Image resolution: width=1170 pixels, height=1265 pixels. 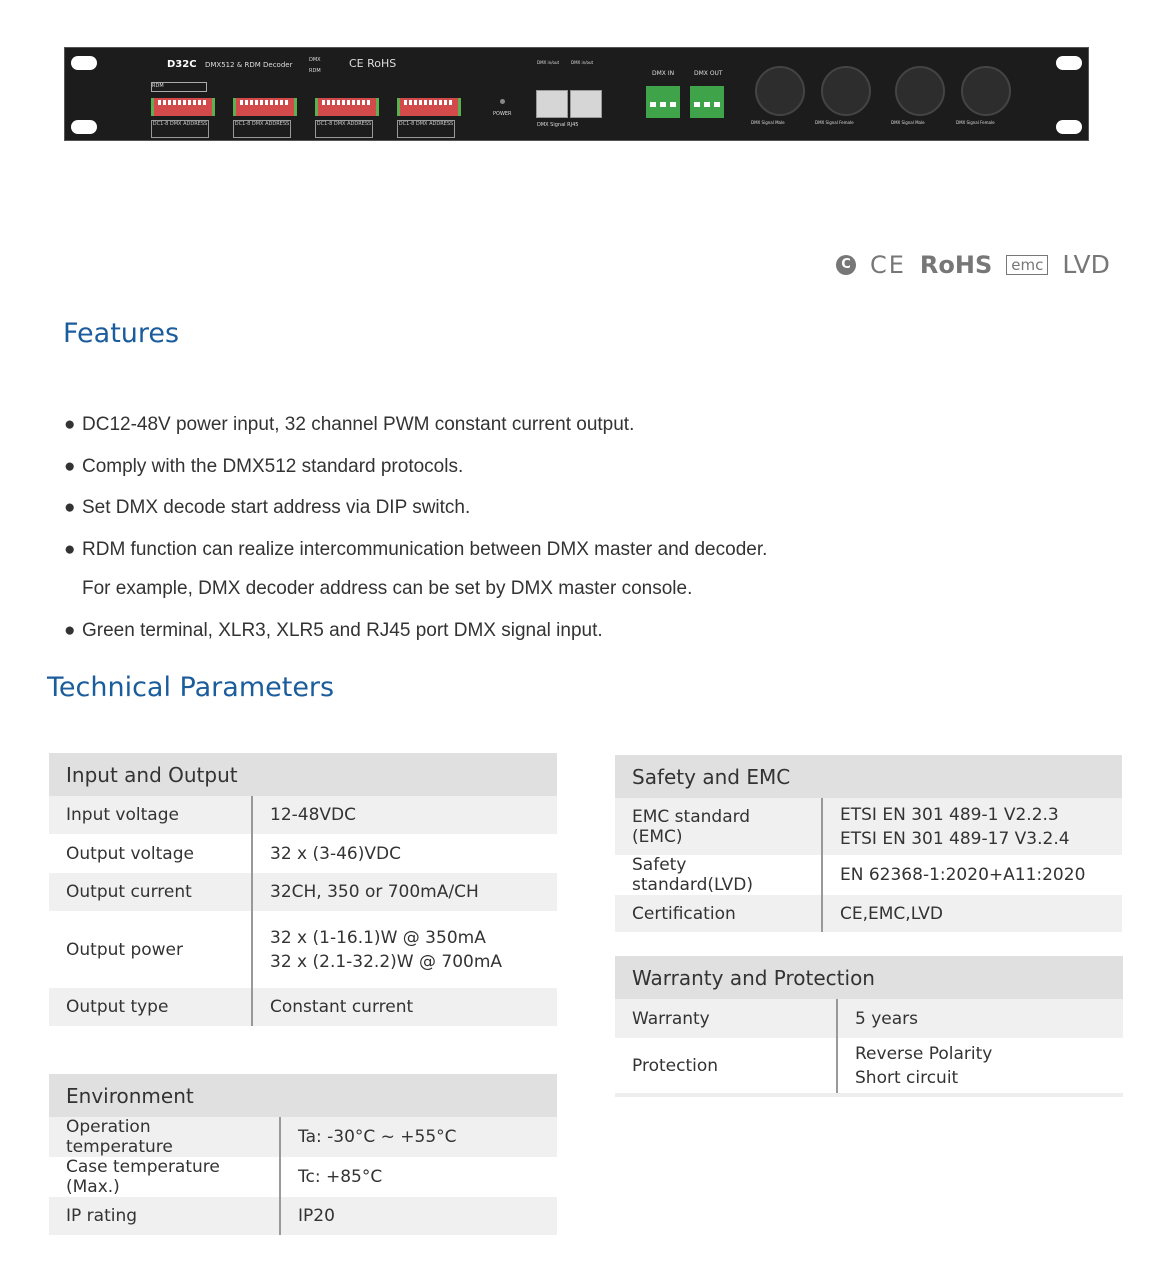 I want to click on param-value-line: 32CH, 350 or 700mA/CH, so click(x=374, y=892).